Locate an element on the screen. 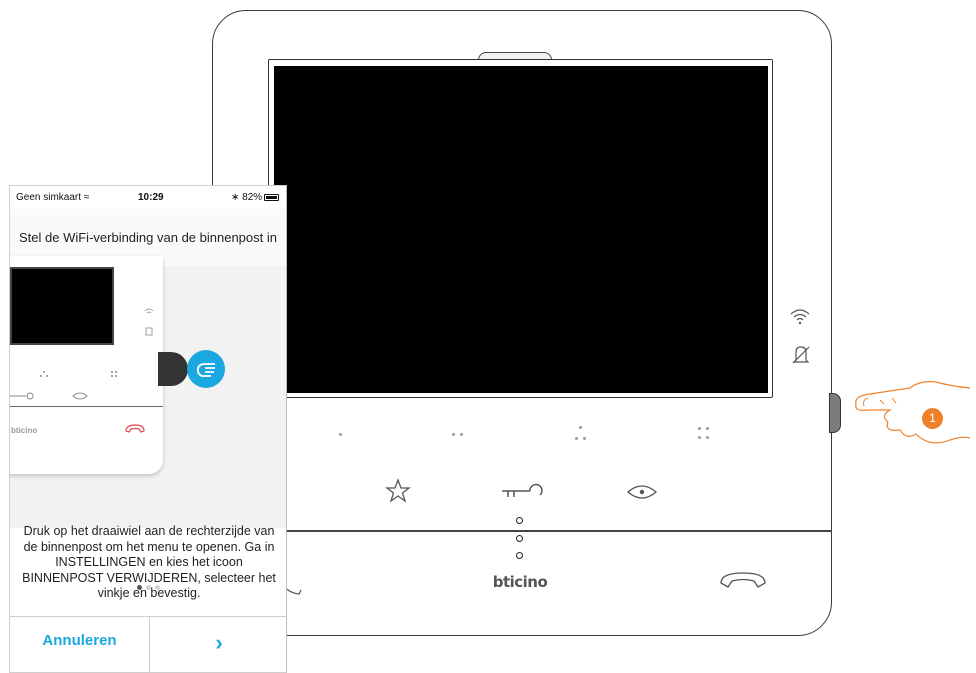 Image resolution: width=976 pixels, height=673 pixels. callout-badge: 1 is located at coordinates (932, 418).